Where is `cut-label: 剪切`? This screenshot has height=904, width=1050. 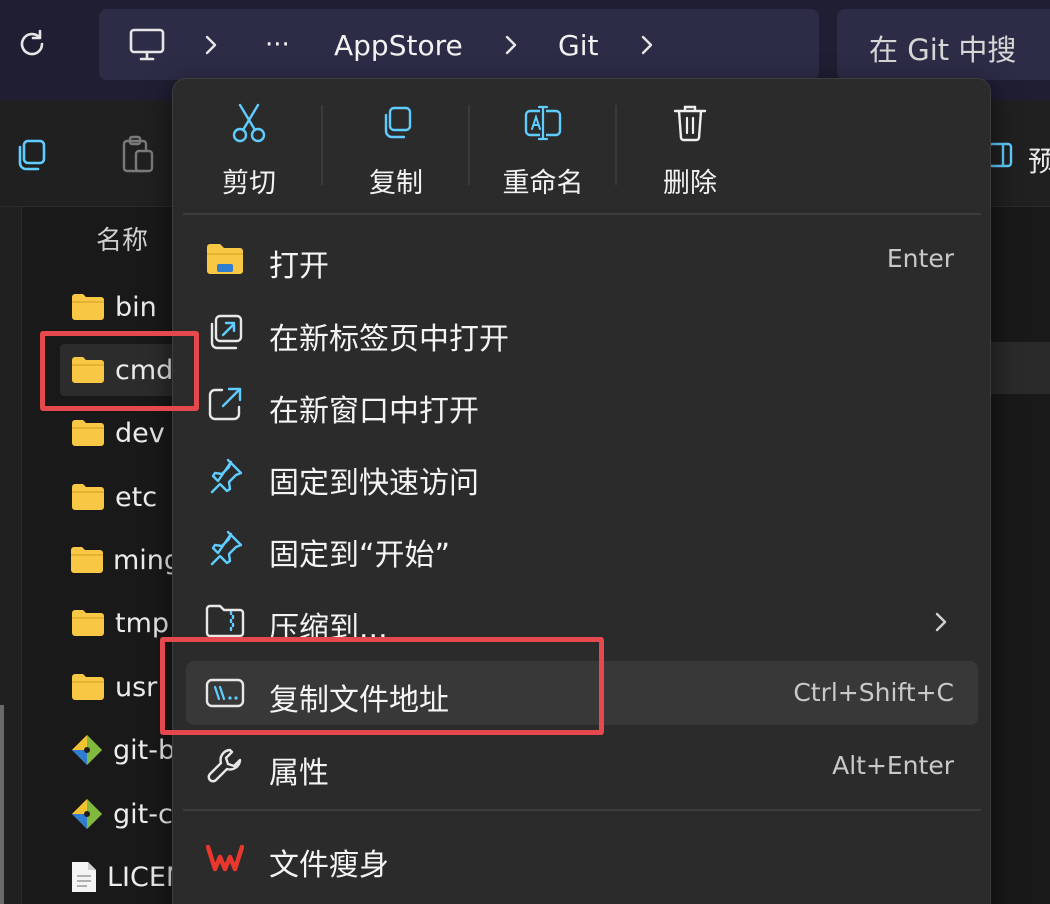
cut-label: 剪切 is located at coordinates (249, 183).